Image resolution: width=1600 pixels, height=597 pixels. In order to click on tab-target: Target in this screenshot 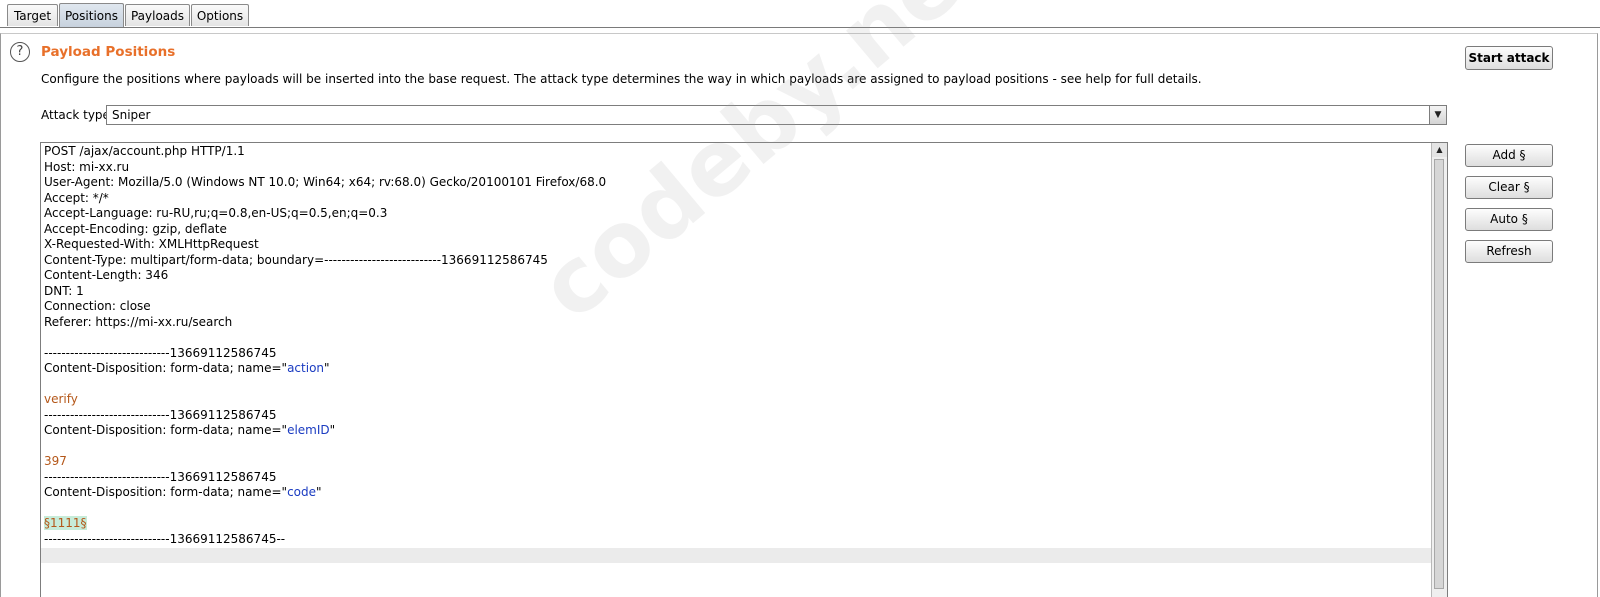, I will do `click(32, 15)`.